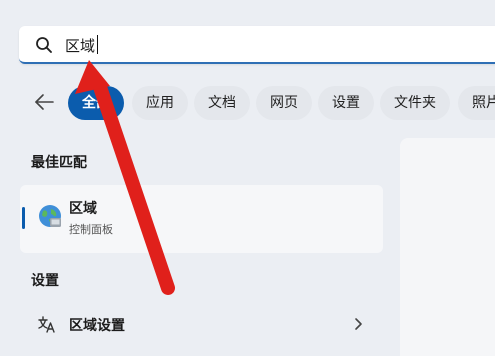 This screenshot has width=495, height=356. What do you see at coordinates (83, 209) in the screenshot?
I see `best-match-title: 区域` at bounding box center [83, 209].